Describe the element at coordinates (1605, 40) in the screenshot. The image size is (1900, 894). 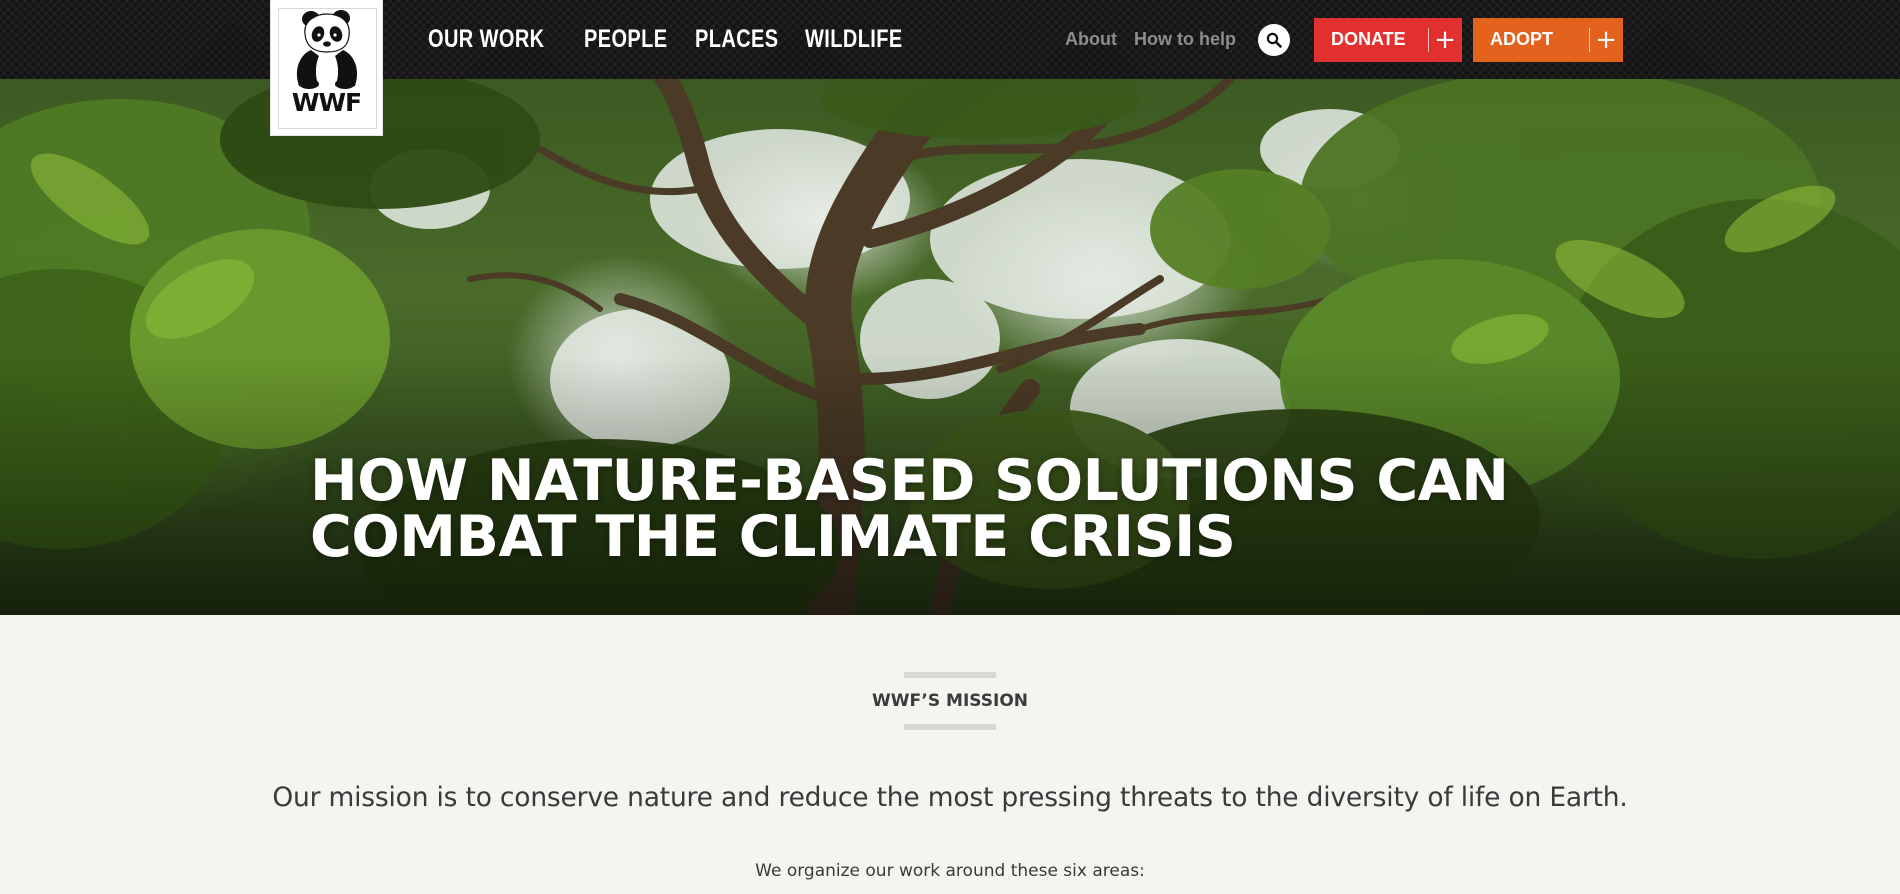
I see `adopt-expand-plus-icon: +` at that location.